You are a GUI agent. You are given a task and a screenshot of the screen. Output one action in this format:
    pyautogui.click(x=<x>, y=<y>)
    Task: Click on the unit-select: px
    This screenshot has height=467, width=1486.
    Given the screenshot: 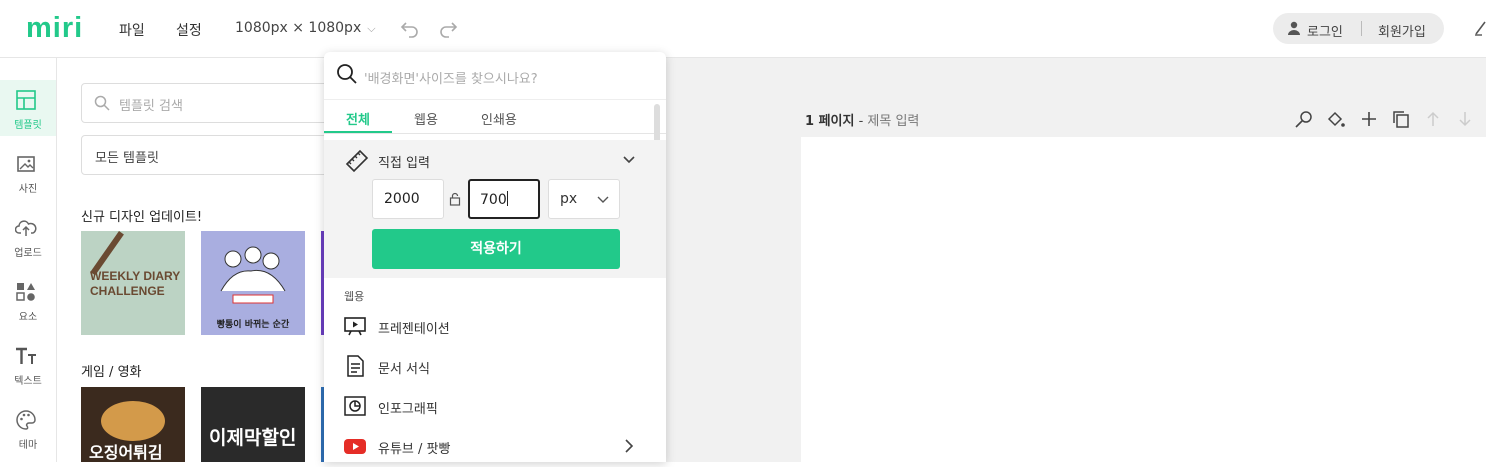 What is the action you would take?
    pyautogui.click(x=584, y=199)
    